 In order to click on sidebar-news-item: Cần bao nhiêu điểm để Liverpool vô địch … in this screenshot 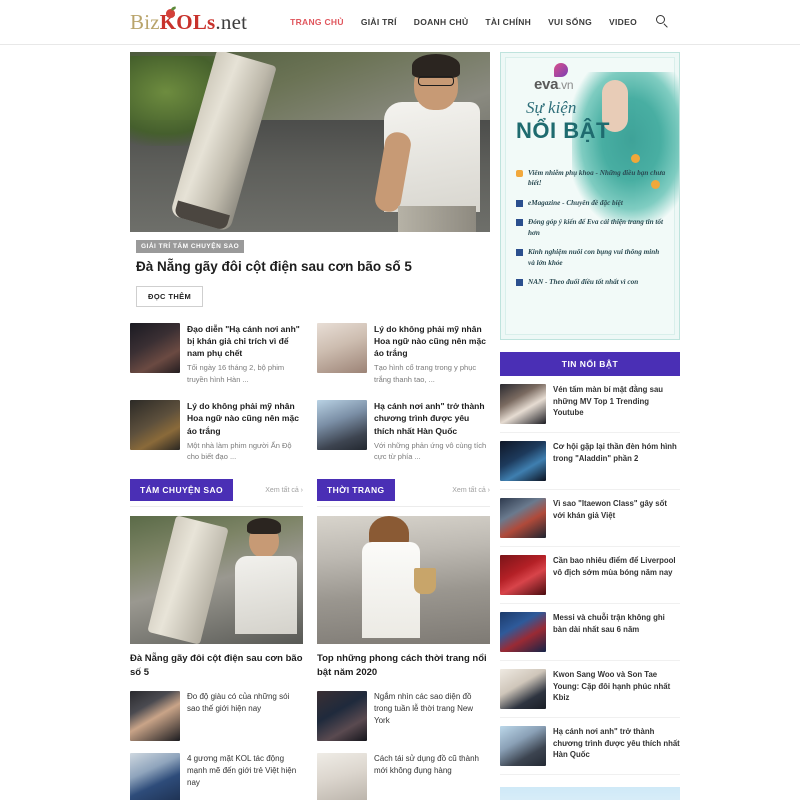, I will do `click(590, 575)`.